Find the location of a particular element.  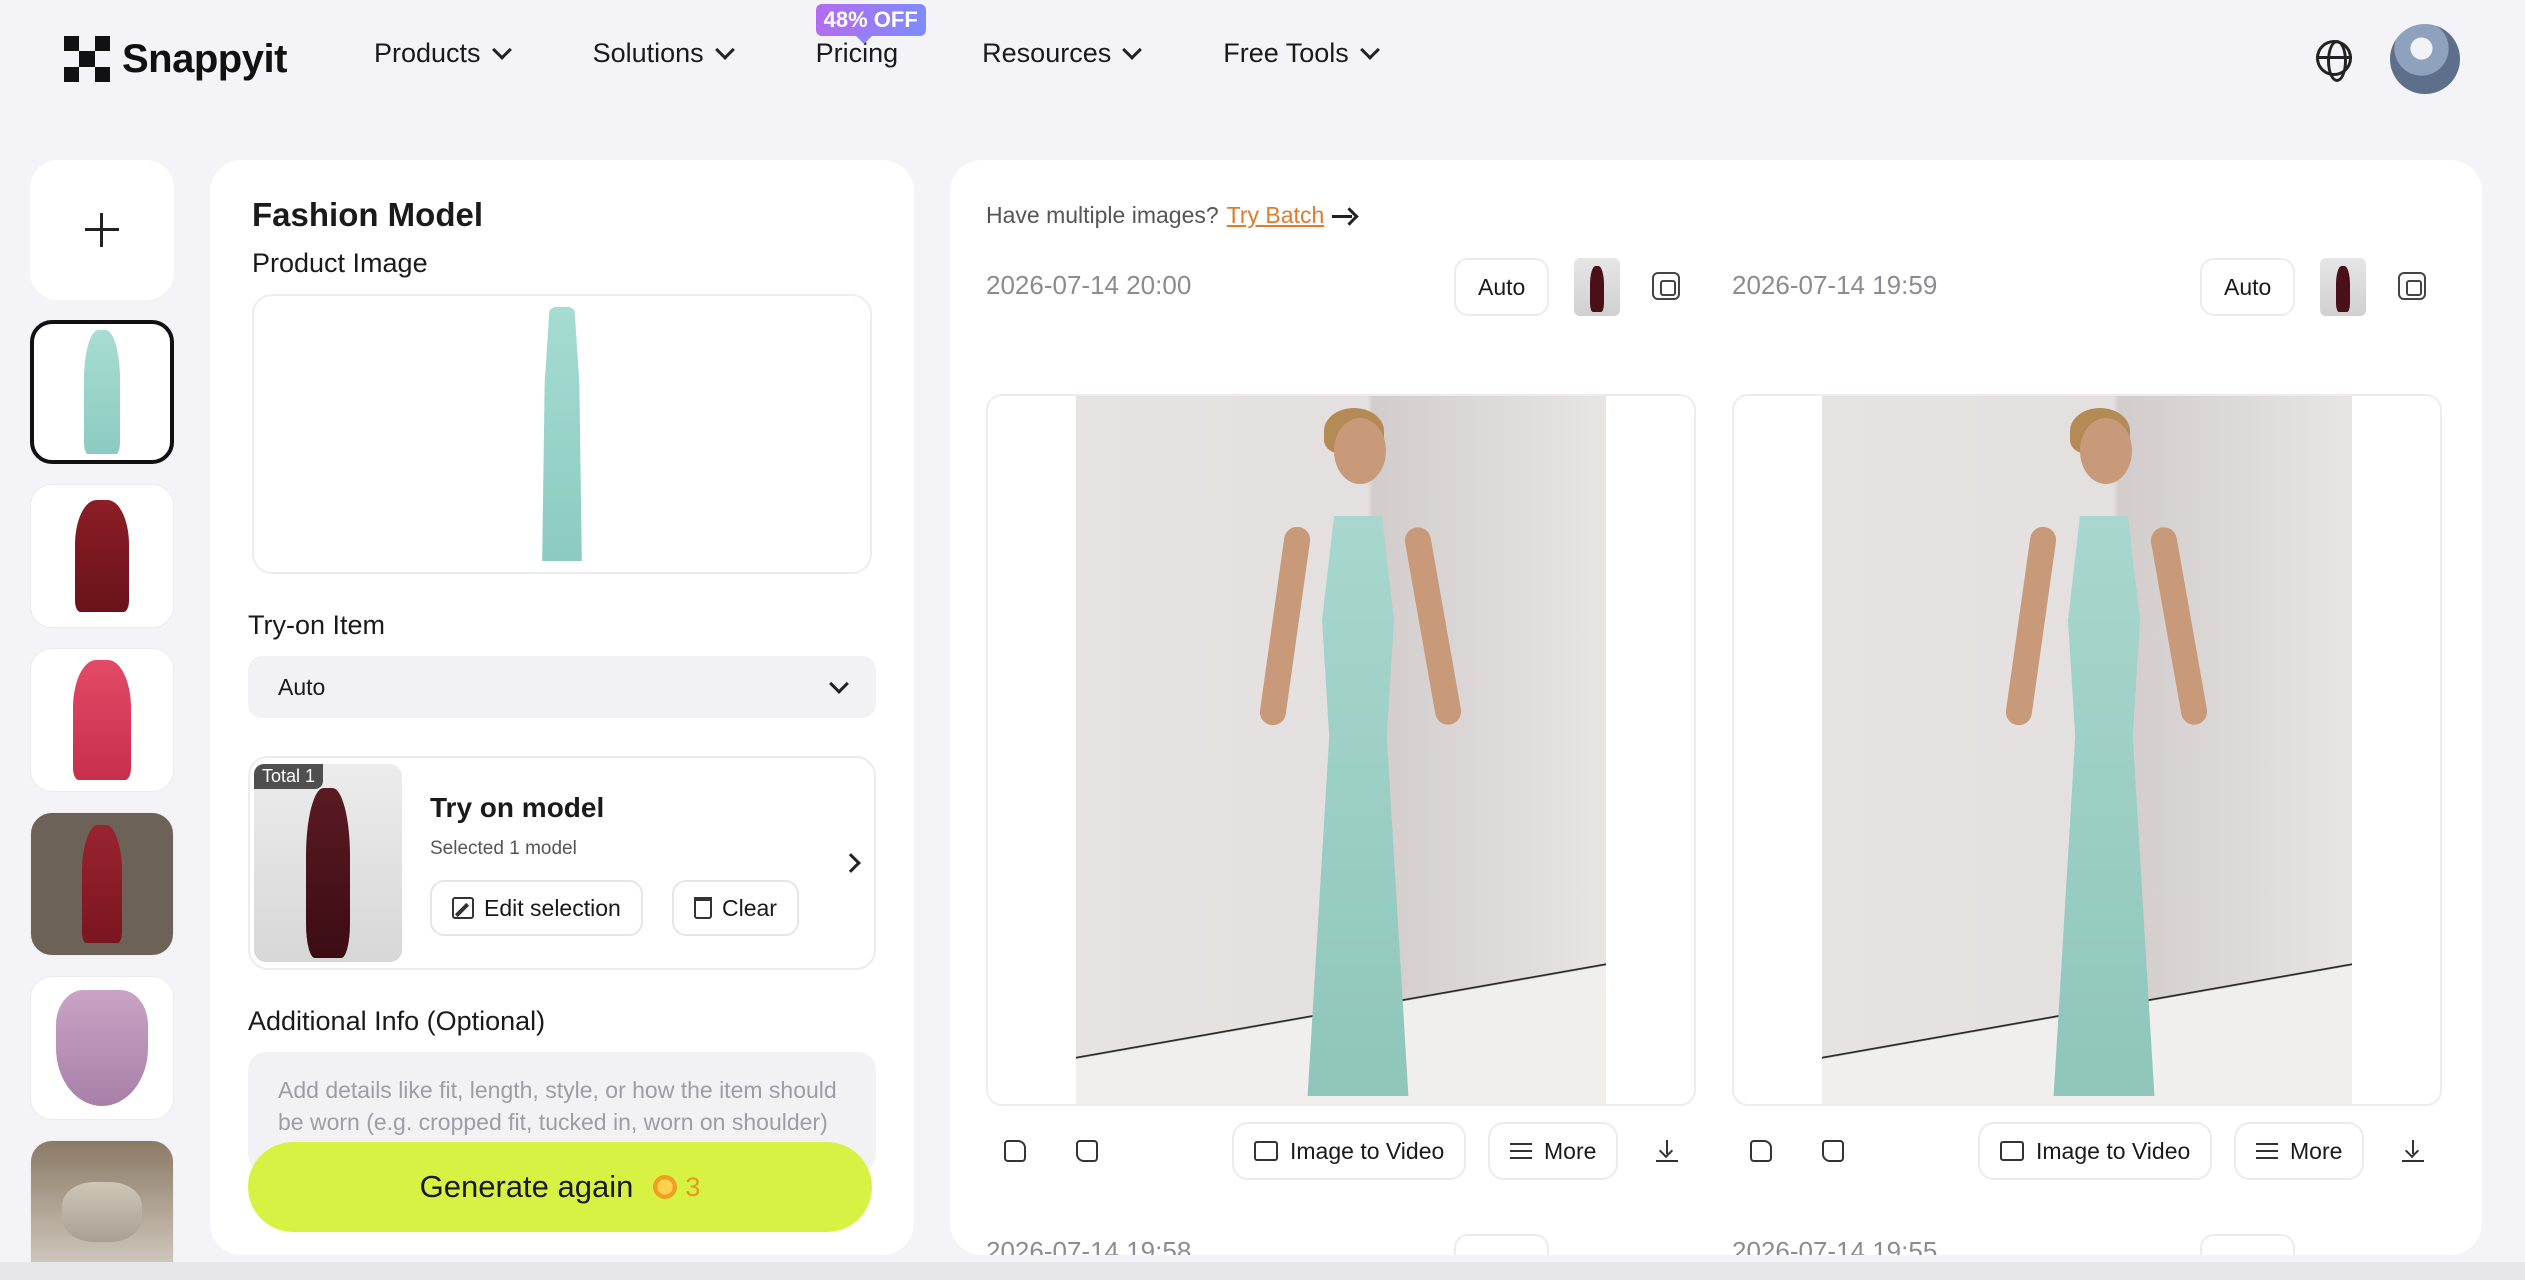

product-image-label: Product Image is located at coordinates (340, 263).